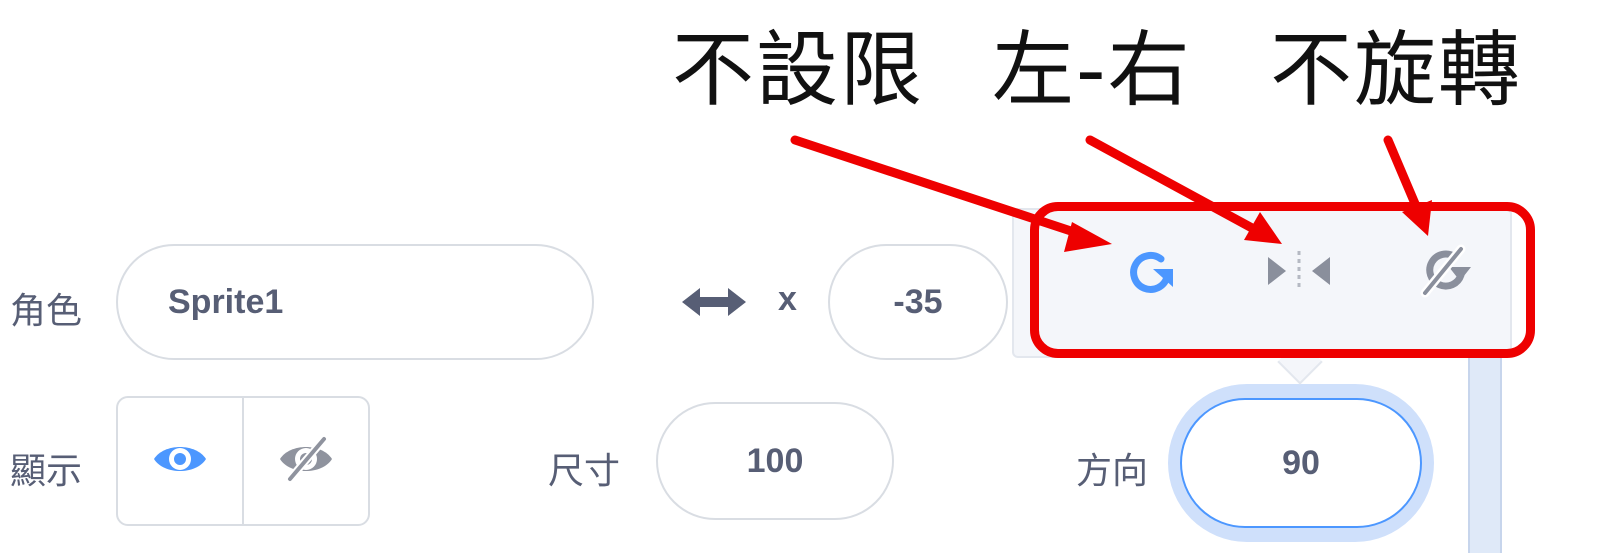 This screenshot has height=553, width=1610. Describe the element at coordinates (1183, 189) in the screenshot. I see `annotation-arrow-left-right` at that location.